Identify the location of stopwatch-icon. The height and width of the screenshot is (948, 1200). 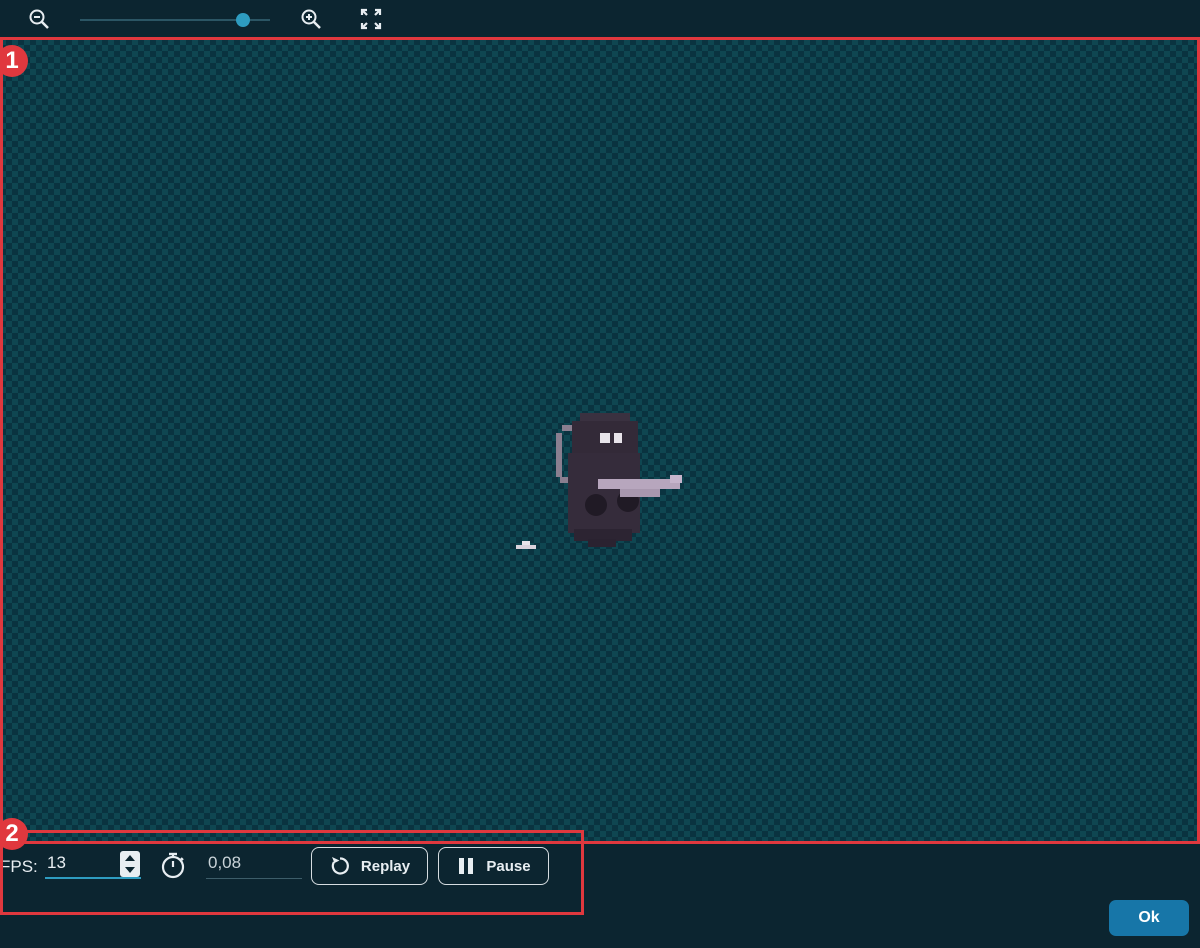
(173, 865).